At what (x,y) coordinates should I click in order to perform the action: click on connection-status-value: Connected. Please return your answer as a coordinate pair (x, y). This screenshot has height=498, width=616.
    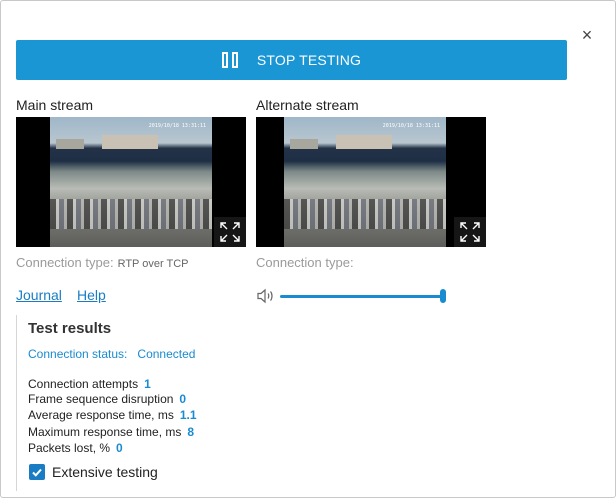
    Looking at the image, I should click on (166, 354).